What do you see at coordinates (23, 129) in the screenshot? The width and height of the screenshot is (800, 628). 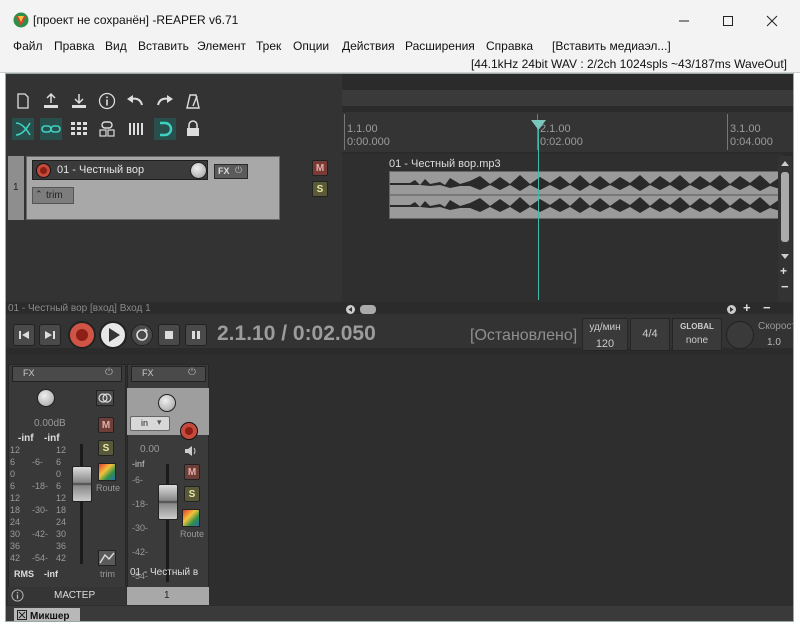 I see `auto-crossfade-button` at bounding box center [23, 129].